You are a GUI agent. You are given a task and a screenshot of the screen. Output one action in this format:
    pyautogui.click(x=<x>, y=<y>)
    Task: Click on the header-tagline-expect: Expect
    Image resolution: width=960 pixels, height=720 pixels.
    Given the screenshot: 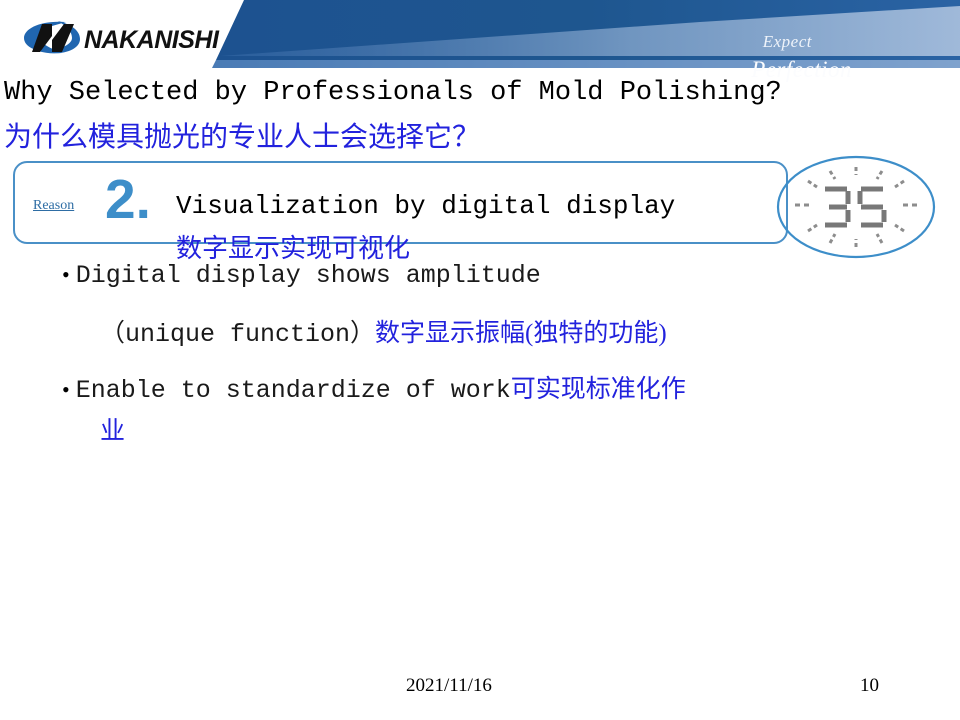 What is the action you would take?
    pyautogui.click(x=787, y=41)
    